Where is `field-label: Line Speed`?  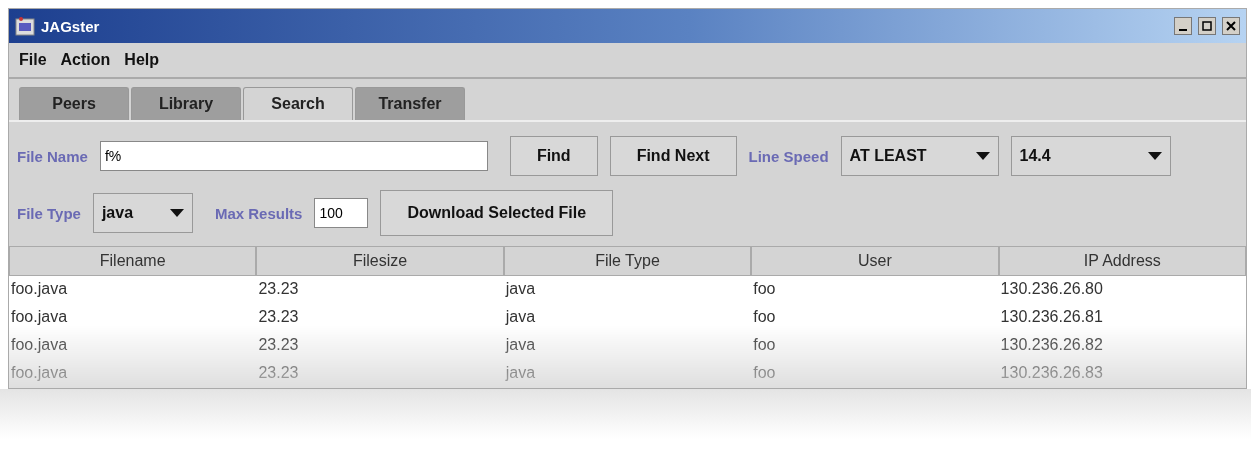
field-label: Line Speed is located at coordinates (788, 156).